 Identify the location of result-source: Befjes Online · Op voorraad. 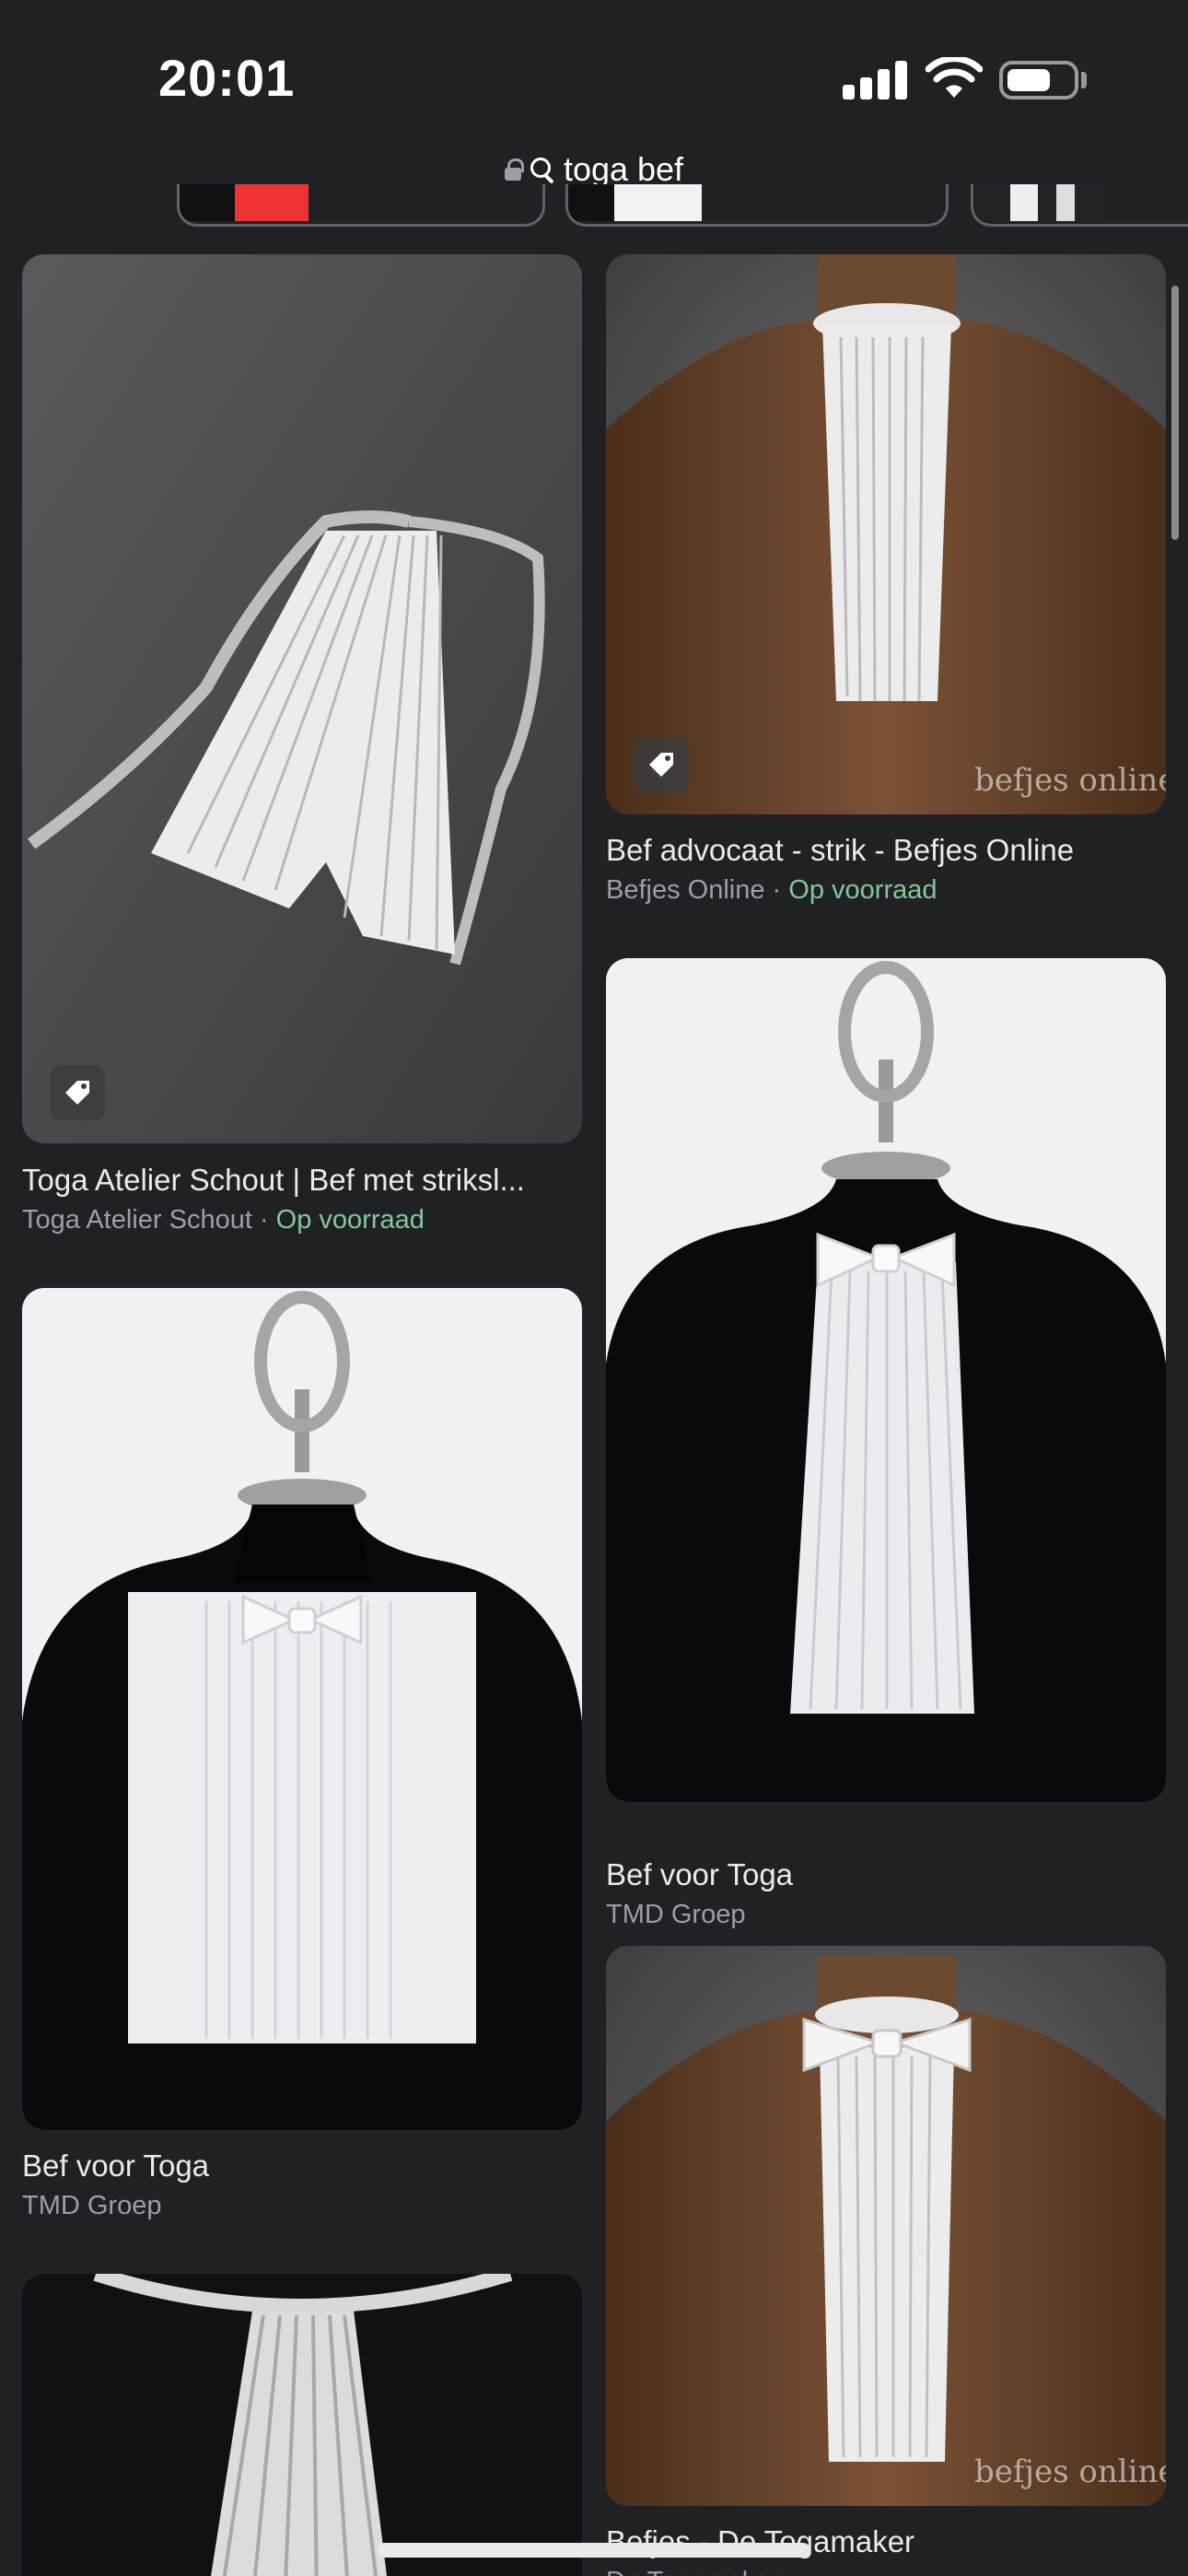
(772, 890).